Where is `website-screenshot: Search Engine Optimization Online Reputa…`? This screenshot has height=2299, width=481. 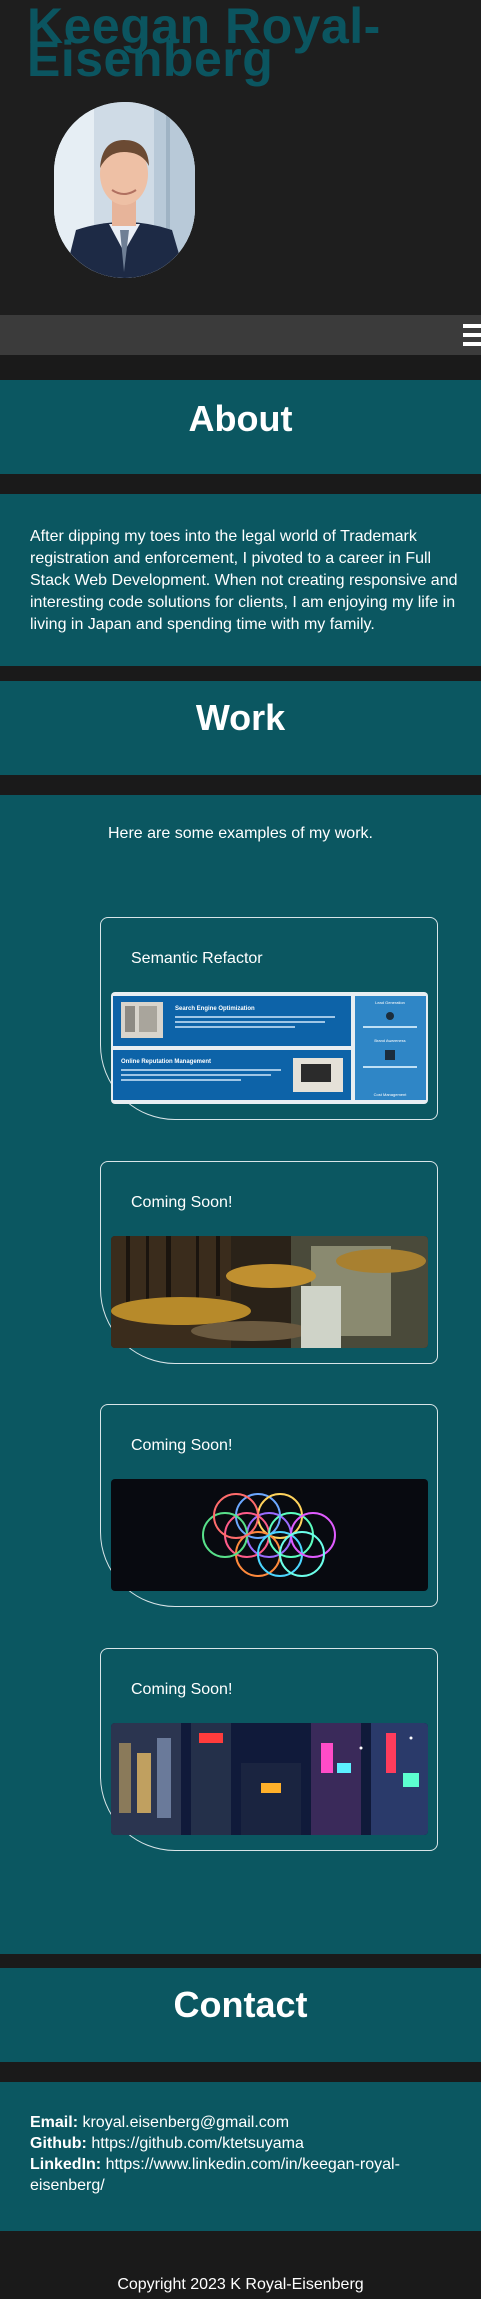
website-screenshot: Search Engine Optimization Online Reputa… is located at coordinates (269, 1048).